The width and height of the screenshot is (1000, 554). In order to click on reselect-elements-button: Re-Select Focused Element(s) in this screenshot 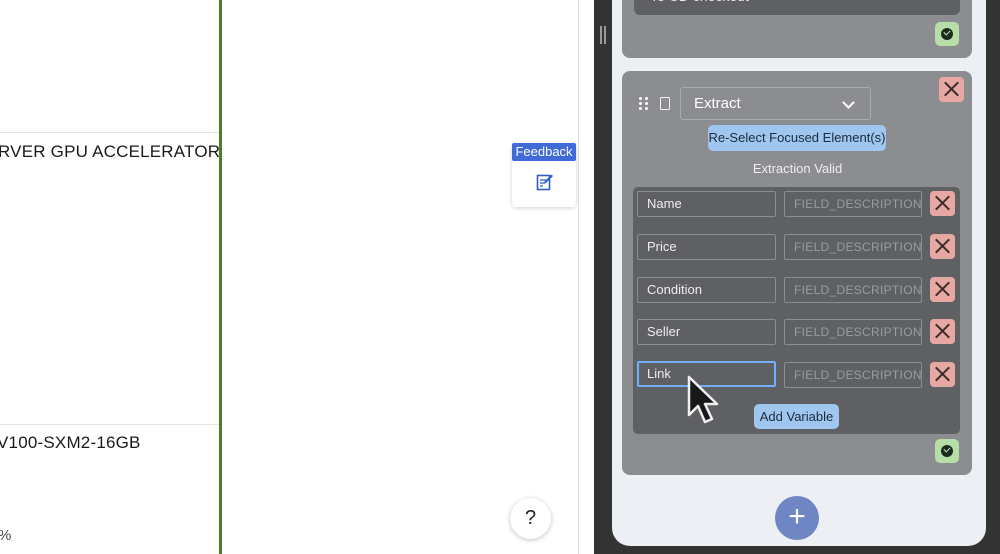, I will do `click(797, 138)`.